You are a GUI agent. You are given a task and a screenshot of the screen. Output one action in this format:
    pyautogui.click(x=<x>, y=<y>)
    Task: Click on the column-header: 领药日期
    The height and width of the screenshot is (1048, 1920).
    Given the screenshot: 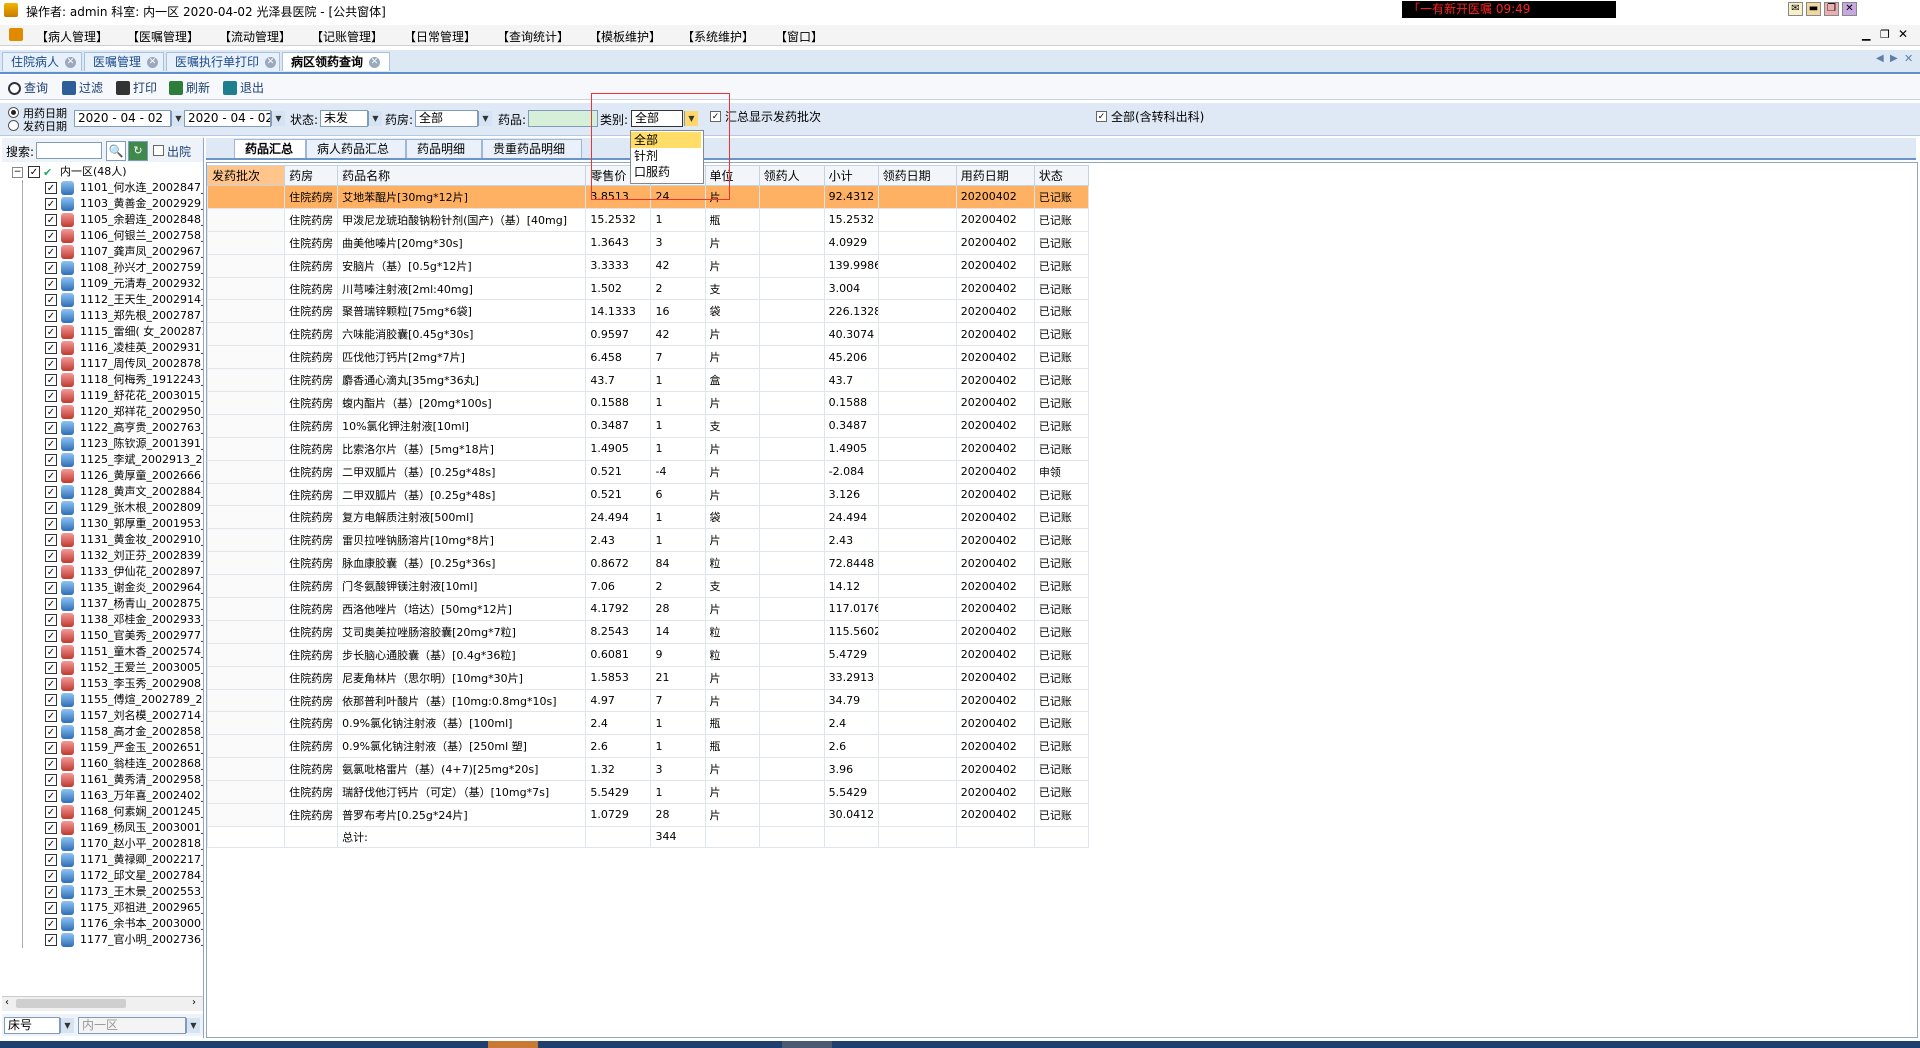 What is the action you would take?
    pyautogui.click(x=917, y=175)
    